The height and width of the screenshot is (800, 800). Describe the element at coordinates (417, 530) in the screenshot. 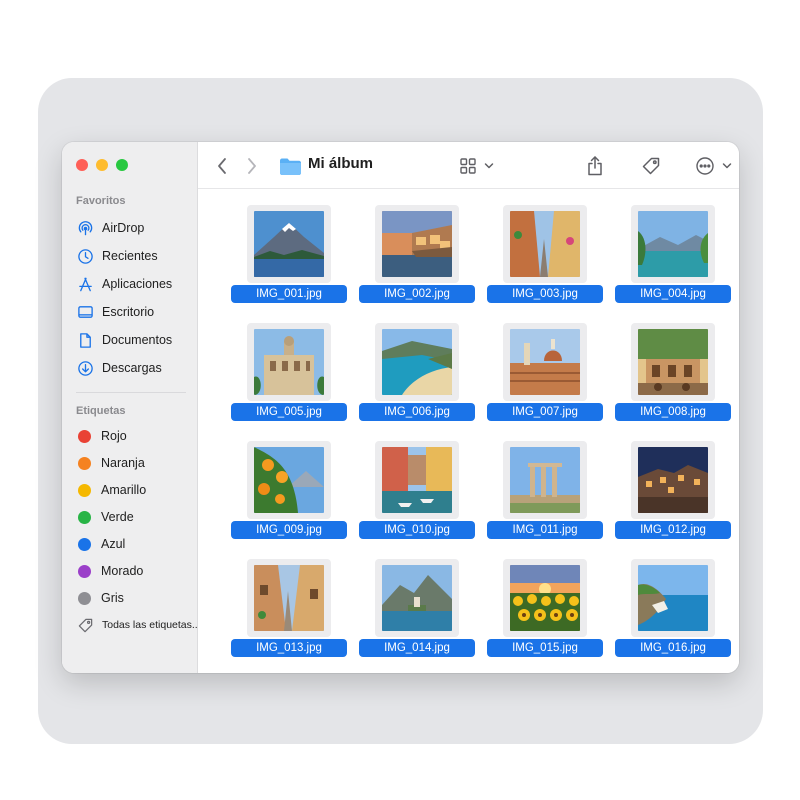

I see `file-name-label: IMG_010.jpg` at that location.